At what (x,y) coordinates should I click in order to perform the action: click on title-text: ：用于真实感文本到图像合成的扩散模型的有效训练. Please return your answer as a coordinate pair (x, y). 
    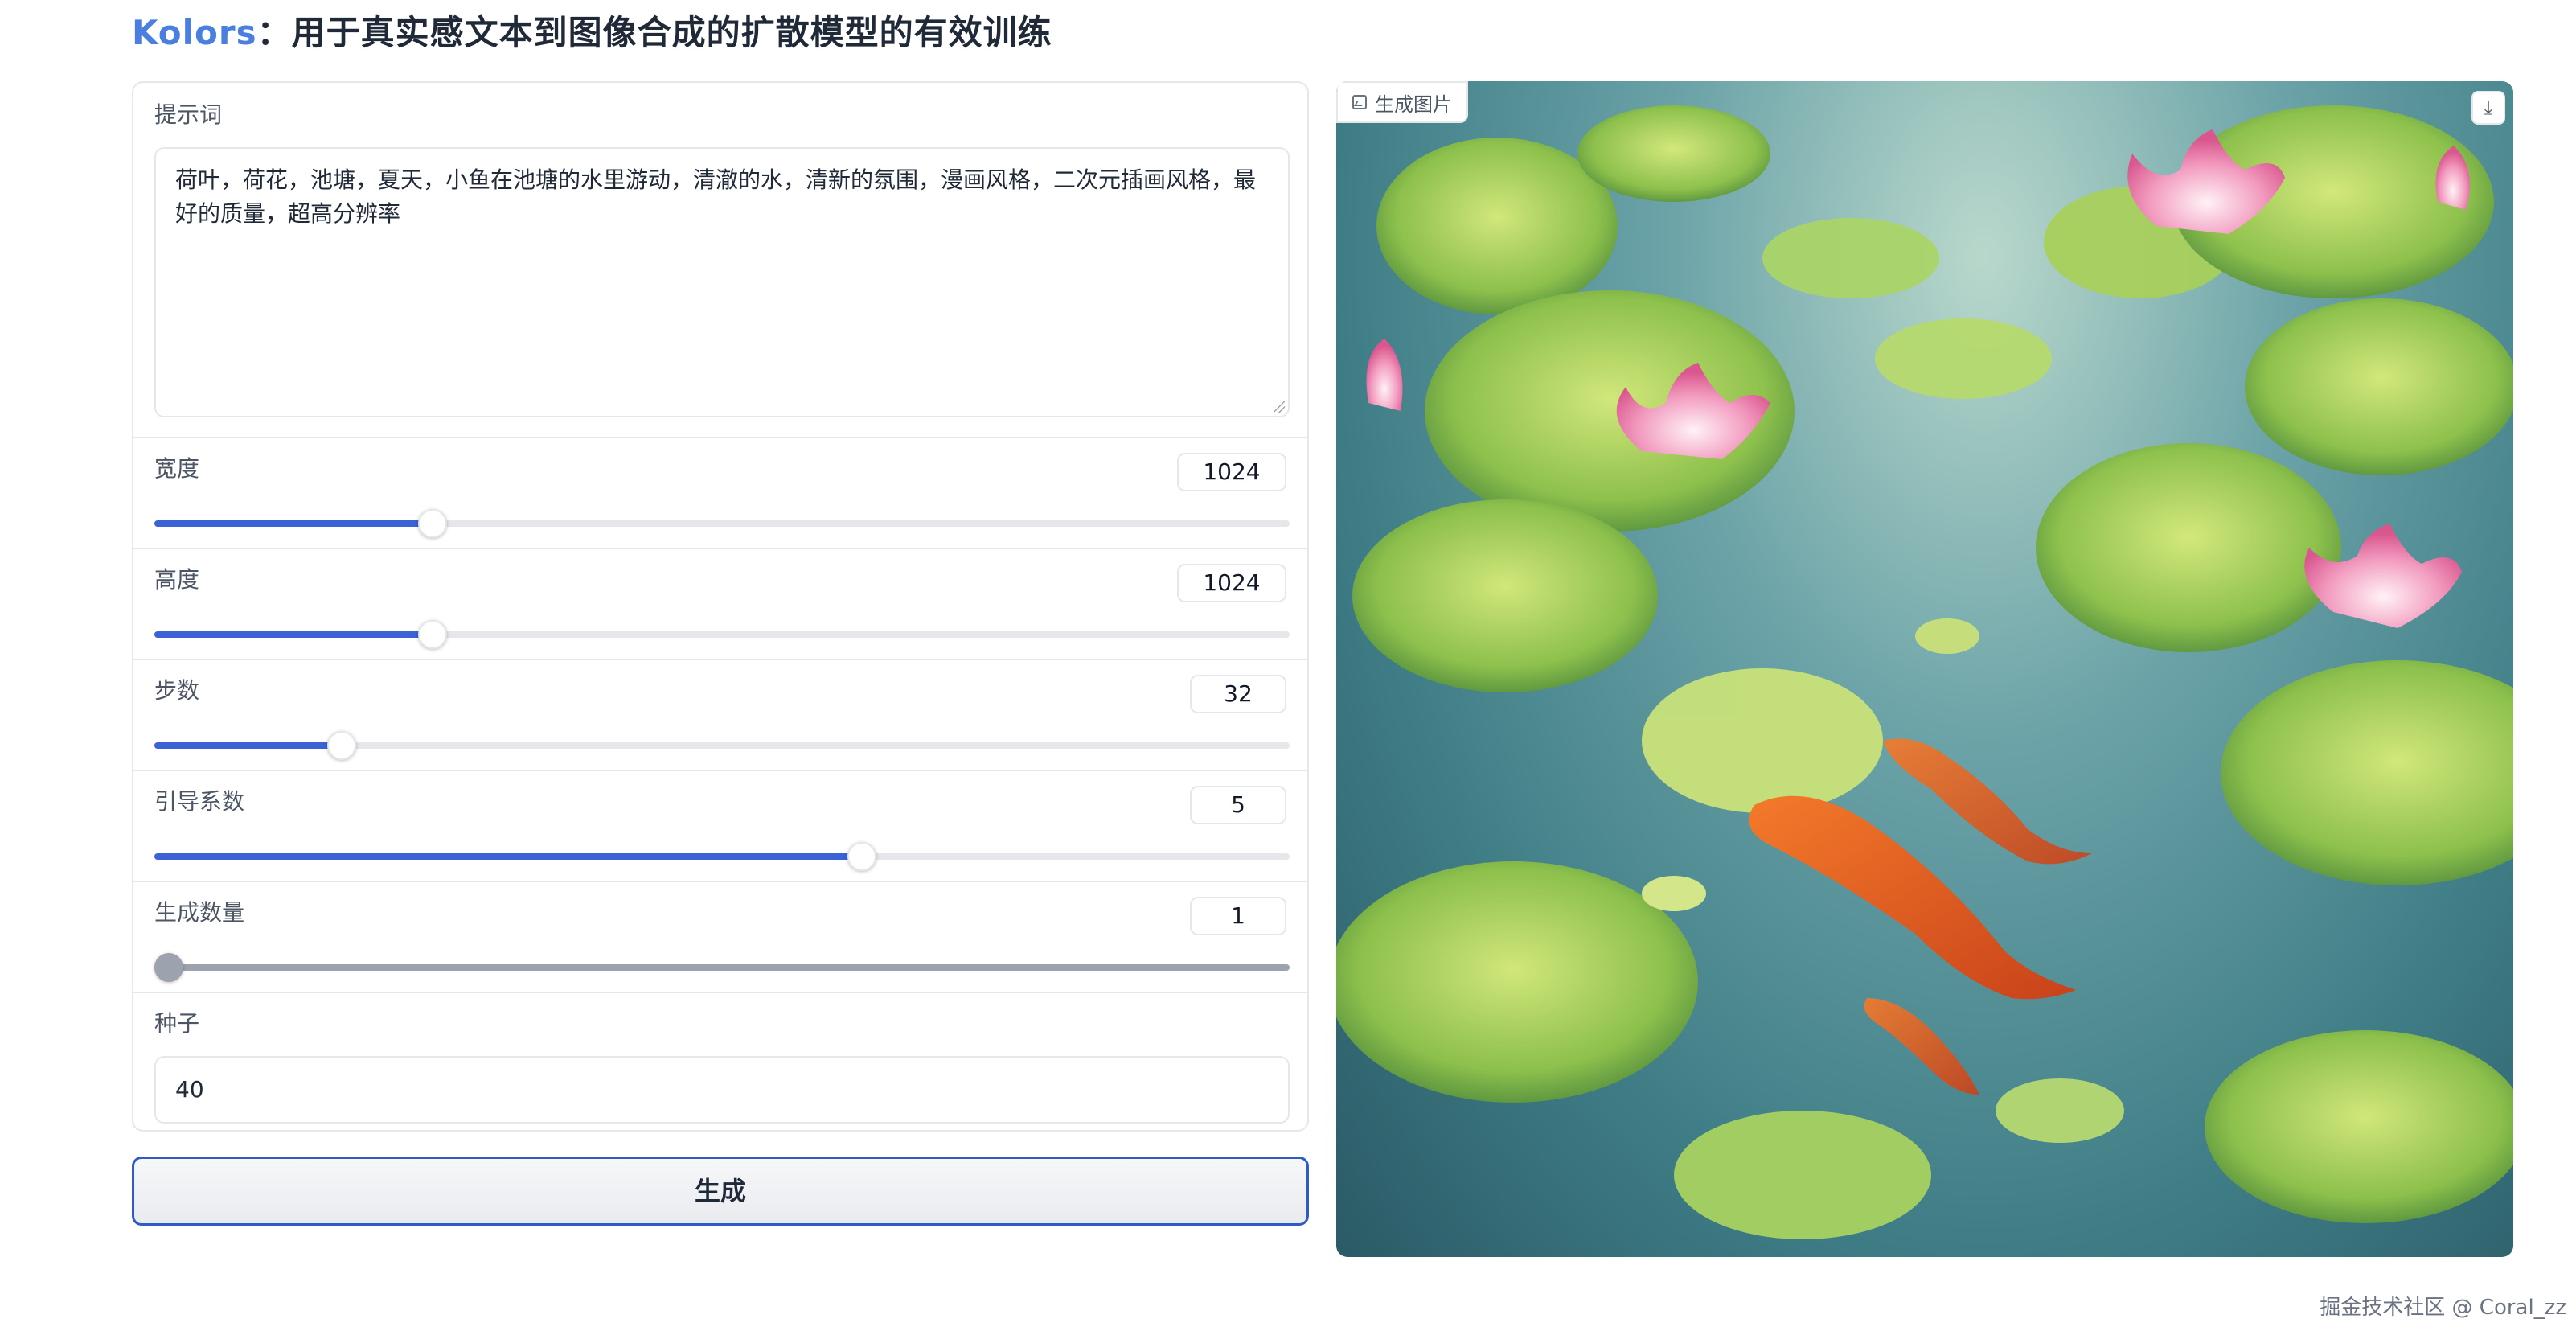
    Looking at the image, I should click on (654, 32).